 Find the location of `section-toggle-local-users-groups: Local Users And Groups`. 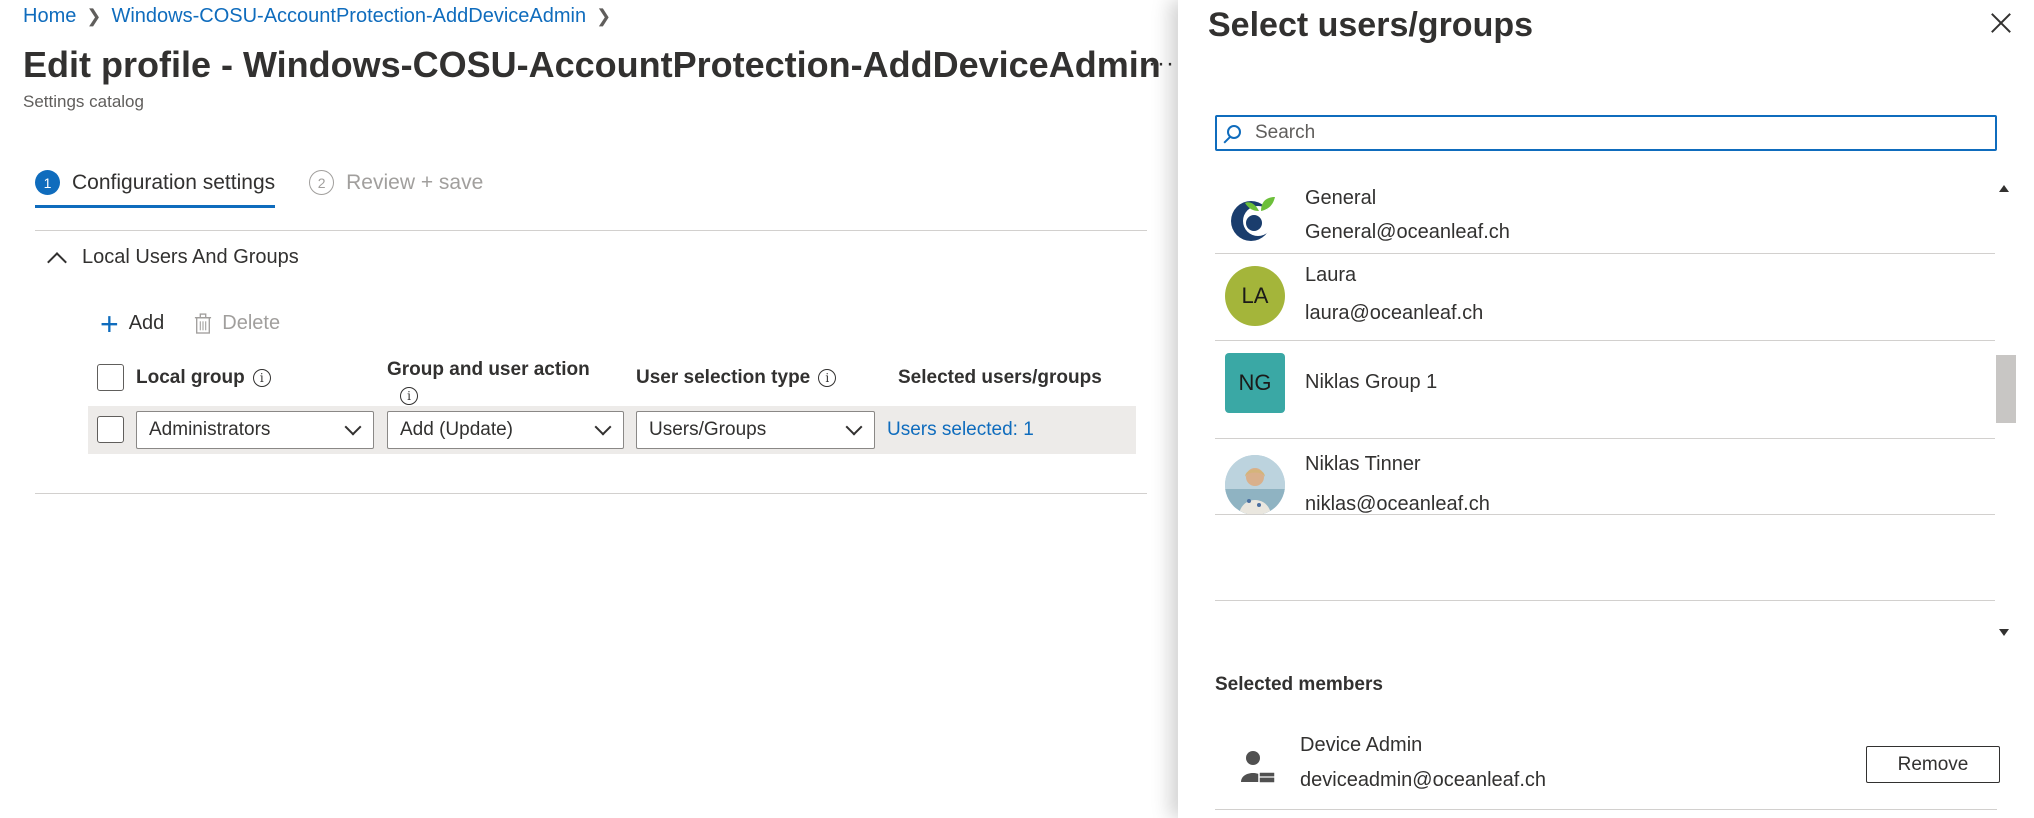

section-toggle-local-users-groups: Local Users And Groups is located at coordinates (173, 259).